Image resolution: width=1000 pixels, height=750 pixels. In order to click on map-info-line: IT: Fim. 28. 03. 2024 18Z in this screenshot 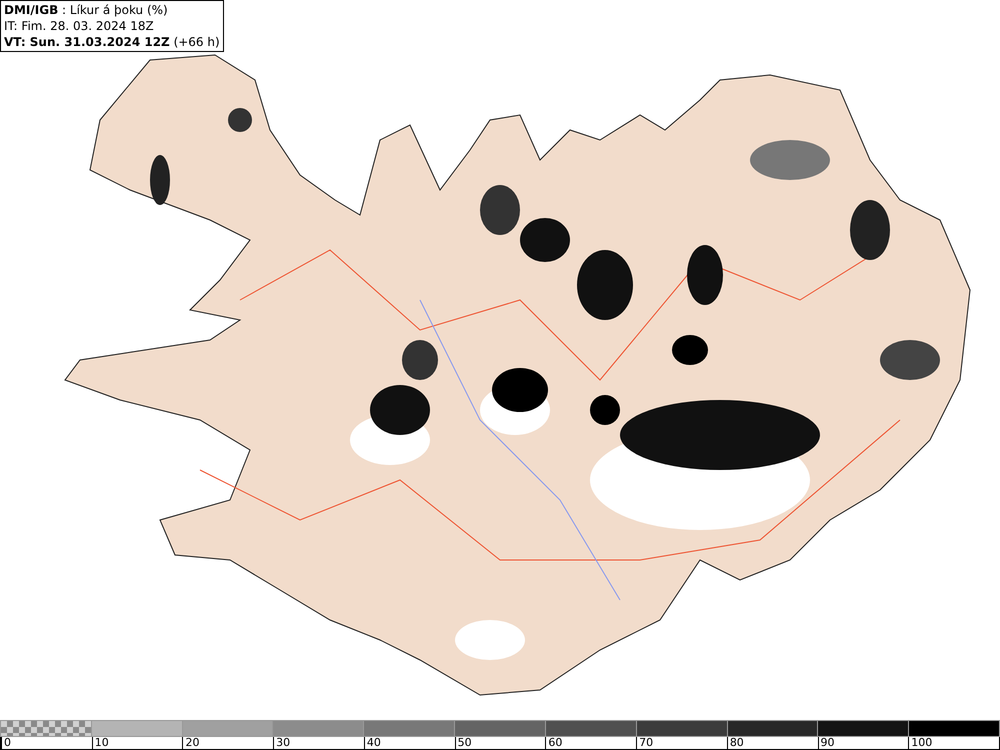, I will do `click(79, 26)`.